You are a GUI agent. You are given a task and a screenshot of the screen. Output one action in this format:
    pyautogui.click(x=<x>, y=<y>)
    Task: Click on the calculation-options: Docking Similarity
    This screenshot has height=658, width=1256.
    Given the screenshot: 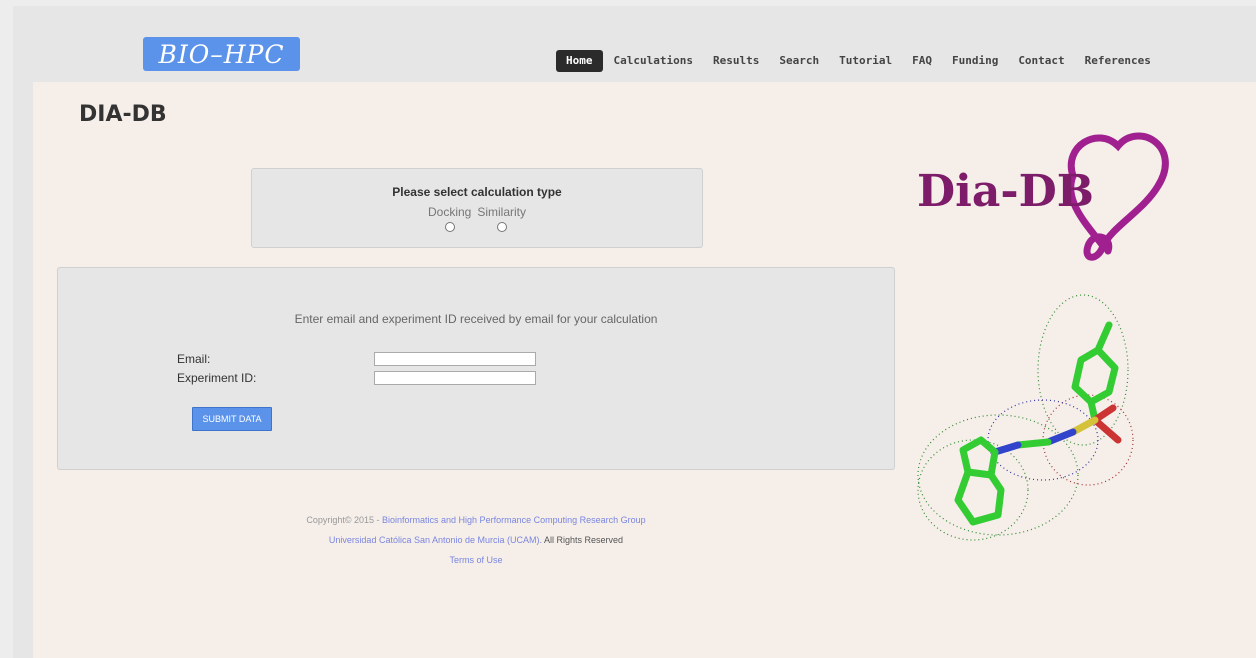 What is the action you would take?
    pyautogui.click(x=477, y=218)
    